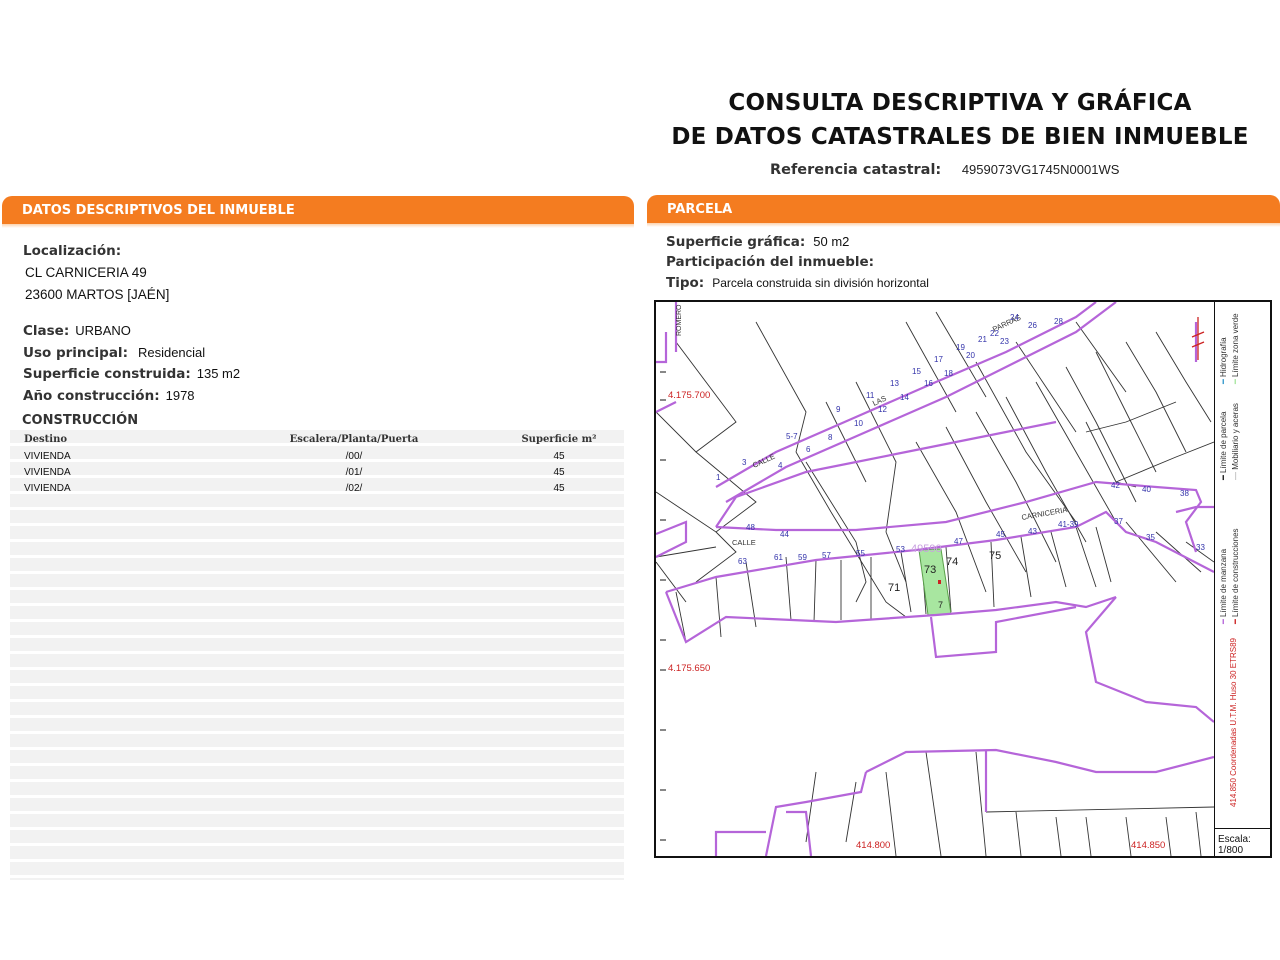  What do you see at coordinates (80, 420) in the screenshot?
I see `construccion-title: CONSTRUCCIÓN` at bounding box center [80, 420].